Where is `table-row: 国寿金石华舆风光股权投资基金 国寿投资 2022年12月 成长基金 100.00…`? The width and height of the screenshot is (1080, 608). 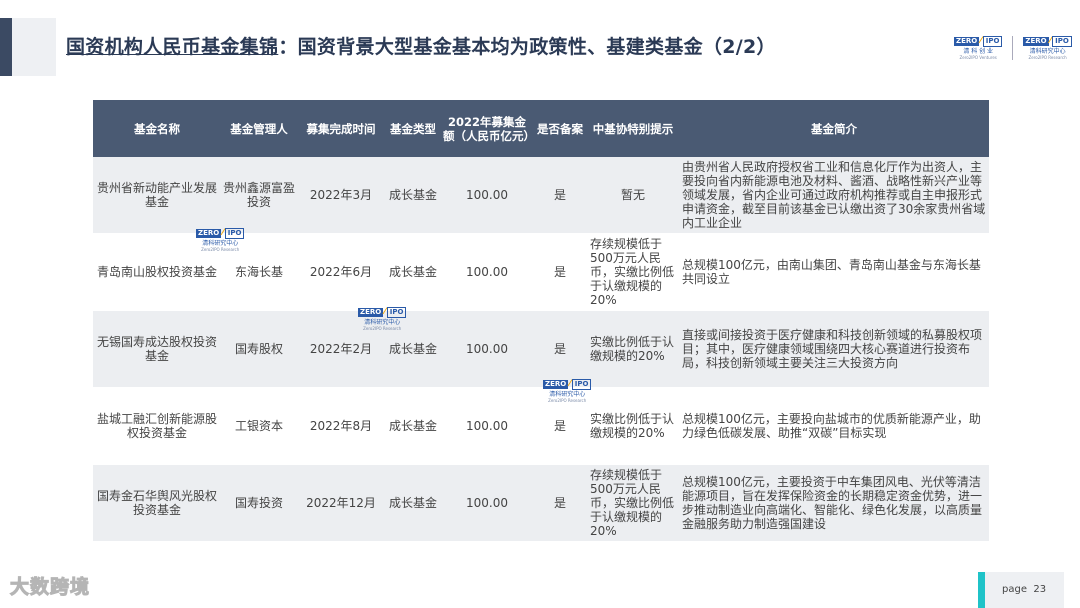
table-row: 国寿金石华舆风光股权投资基金 国寿投资 2022年12月 成长基金 100.00… is located at coordinates (541, 503).